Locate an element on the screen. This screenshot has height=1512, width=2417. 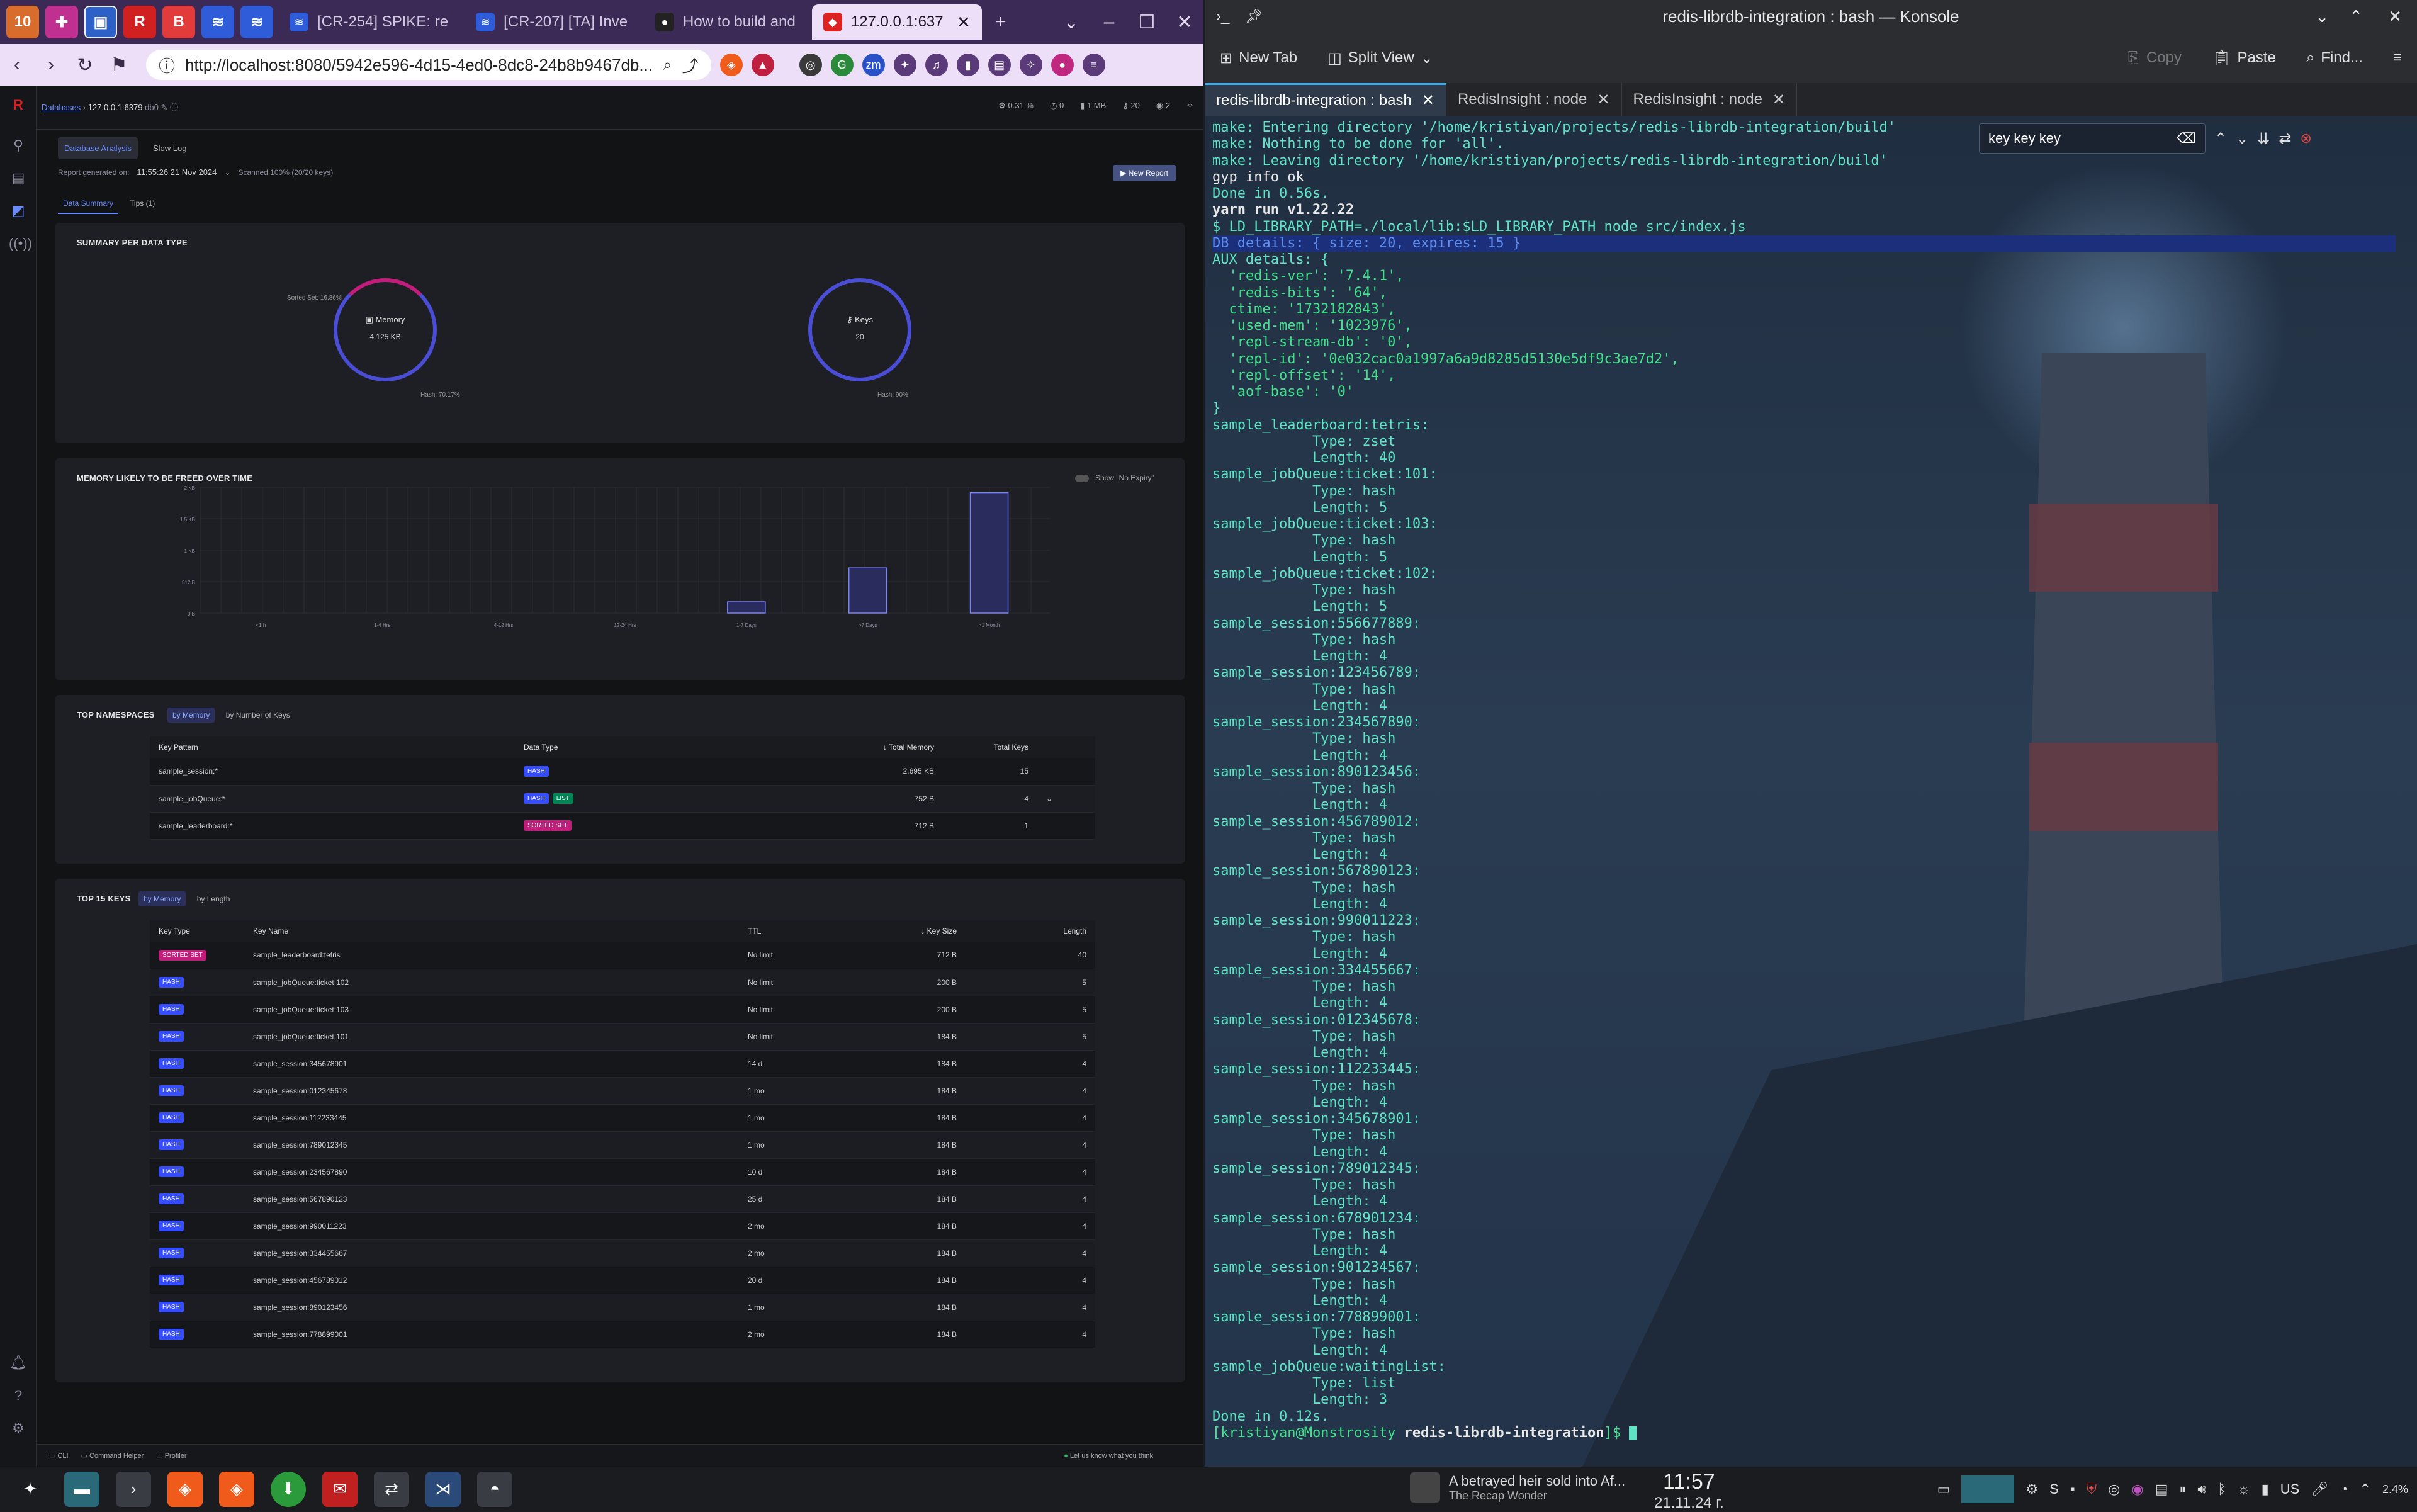
brave-shield-icon: ◈ is located at coordinates (731, 65).